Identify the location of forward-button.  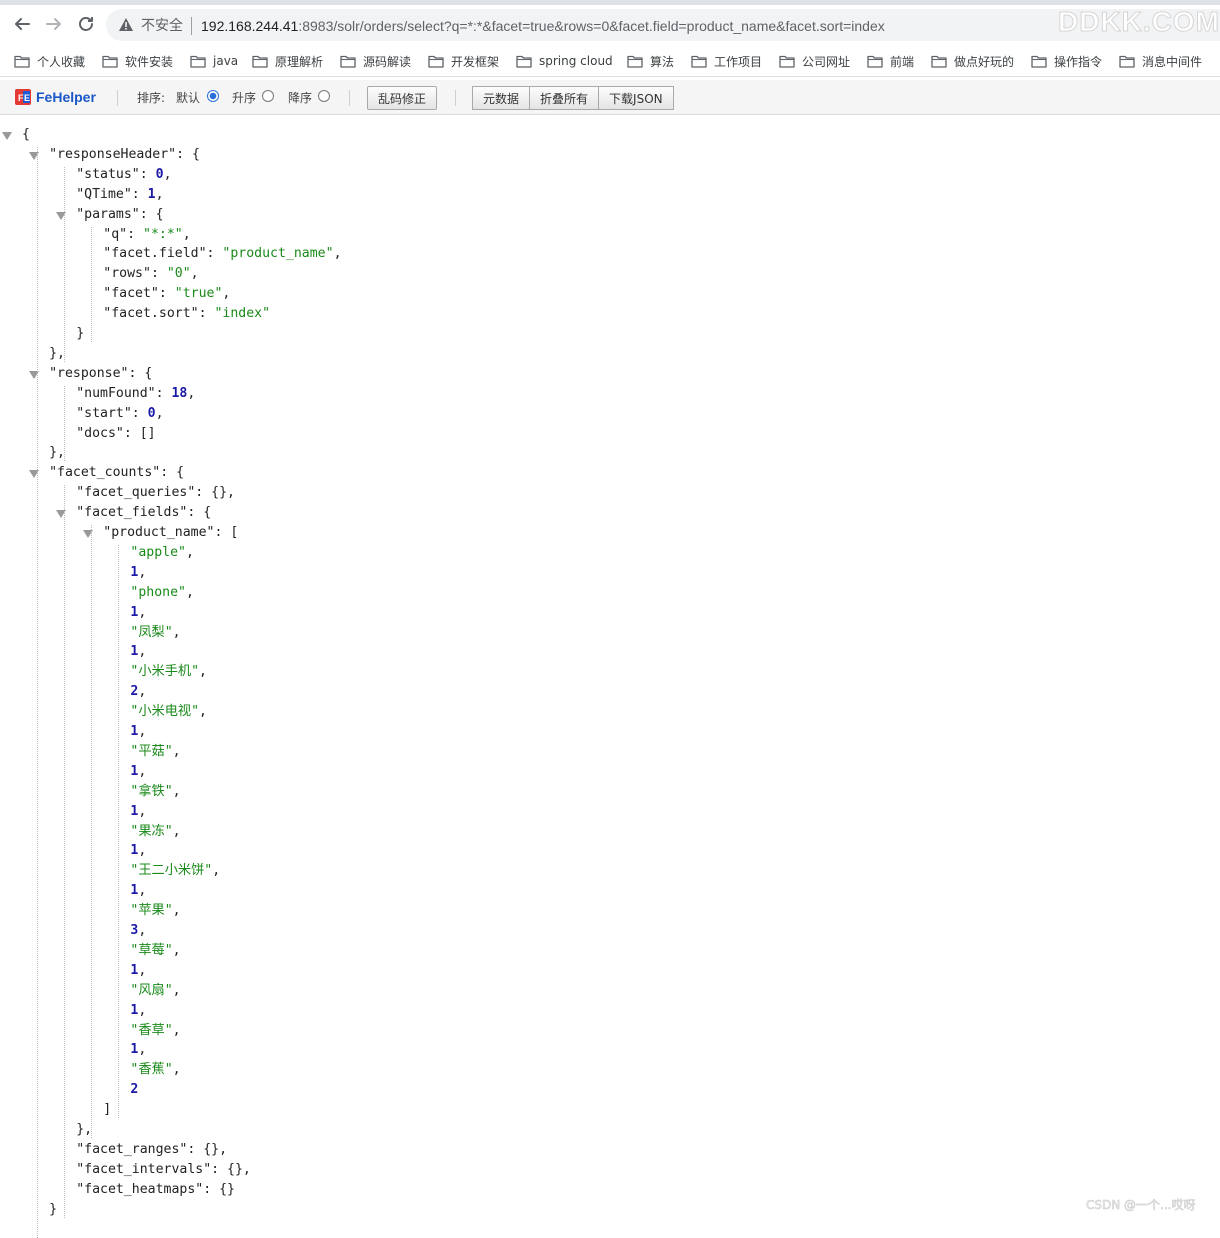
(54, 24).